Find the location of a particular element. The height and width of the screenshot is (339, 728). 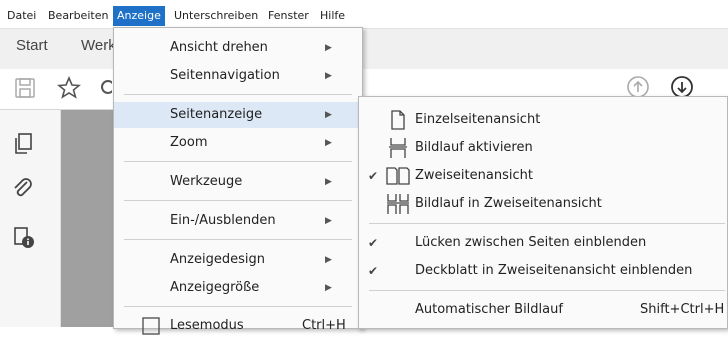

link-icon is located at coordinates (105, 88).